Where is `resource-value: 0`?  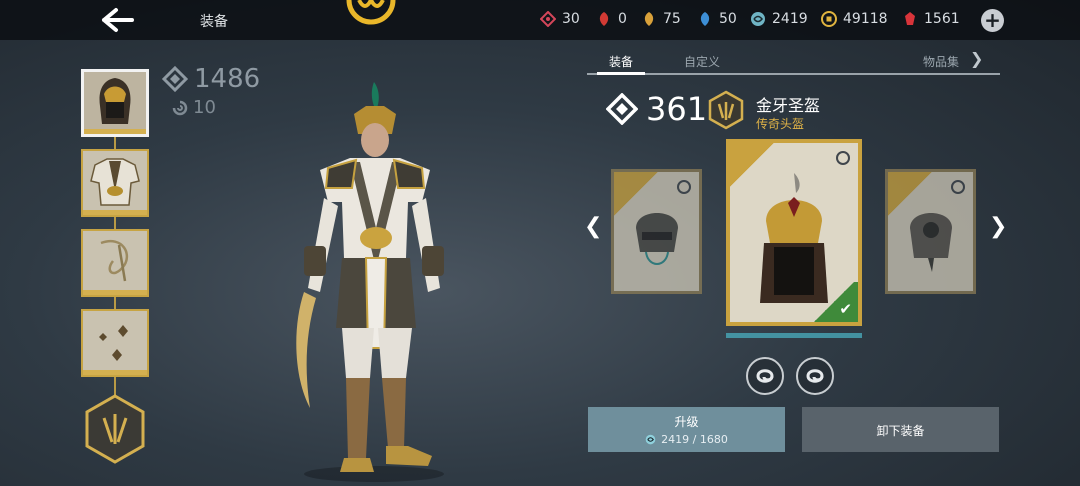
resource-value: 0 is located at coordinates (622, 19).